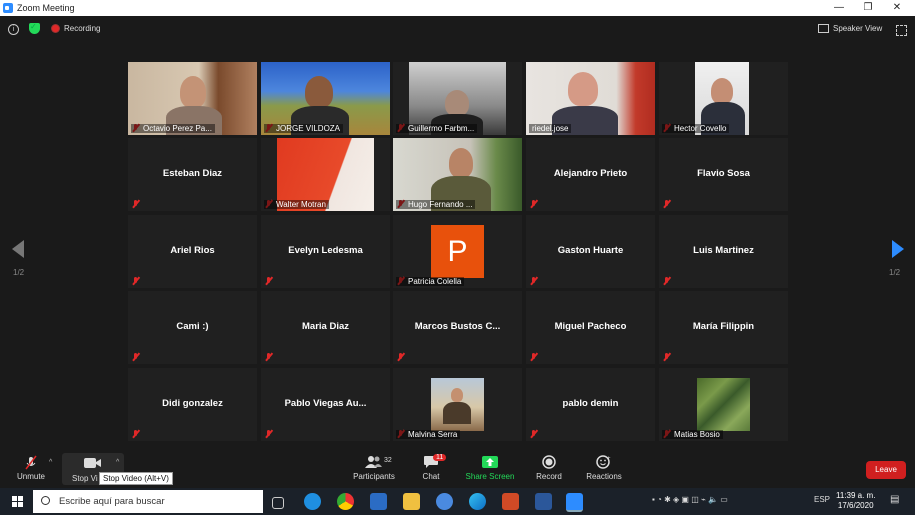  I want to click on speaker-view-label: Speaker View, so click(858, 28).